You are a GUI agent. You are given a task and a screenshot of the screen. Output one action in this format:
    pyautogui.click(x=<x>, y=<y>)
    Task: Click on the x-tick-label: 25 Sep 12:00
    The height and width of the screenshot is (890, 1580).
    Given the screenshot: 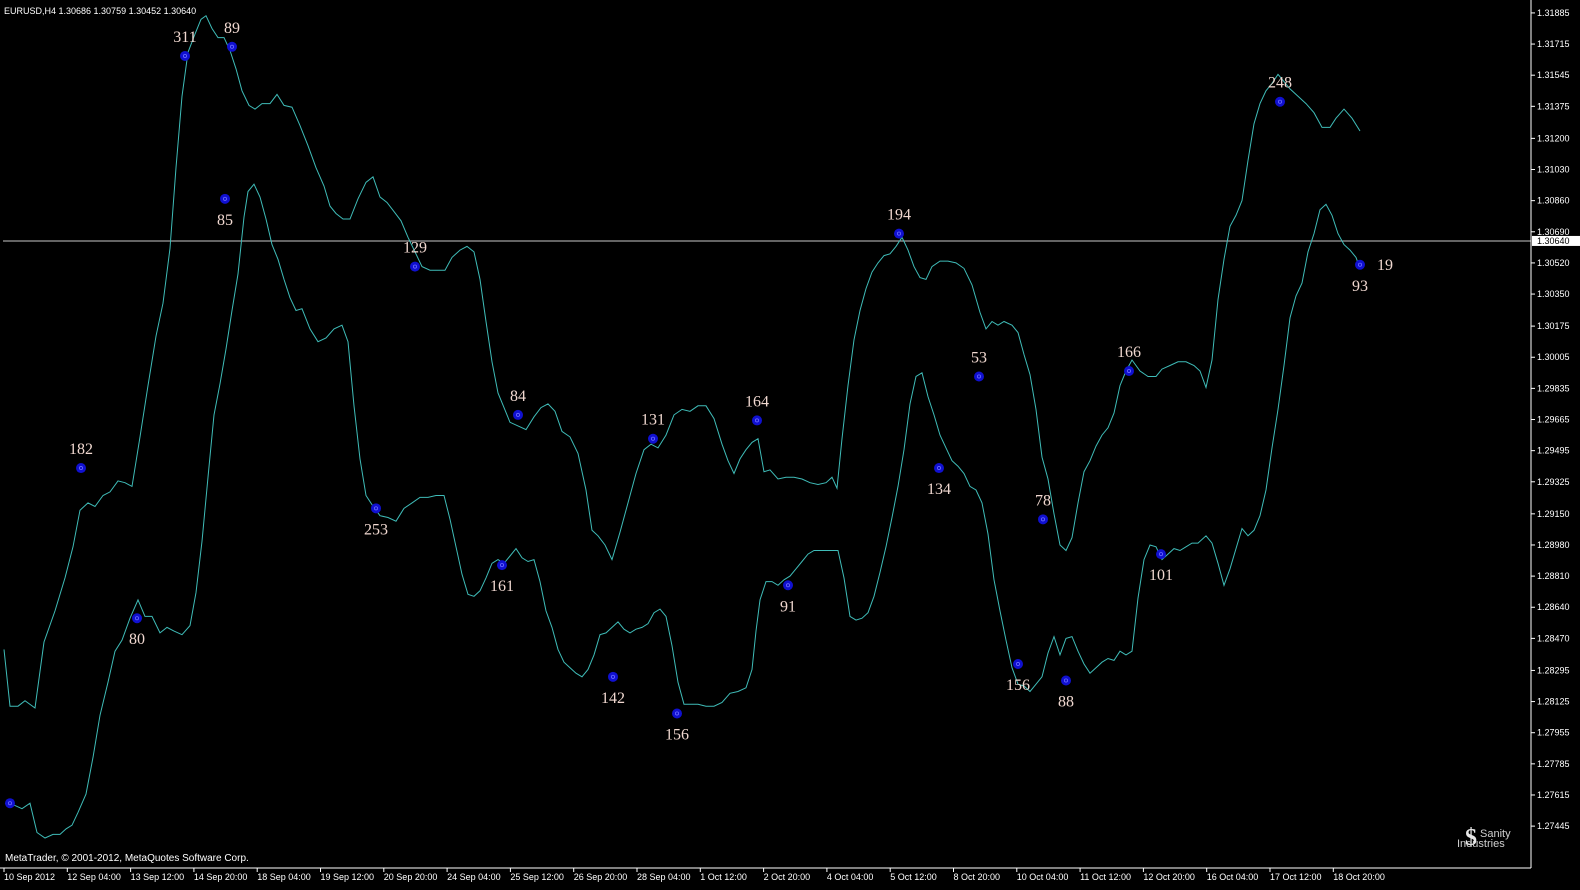 What is the action you would take?
    pyautogui.click(x=537, y=877)
    